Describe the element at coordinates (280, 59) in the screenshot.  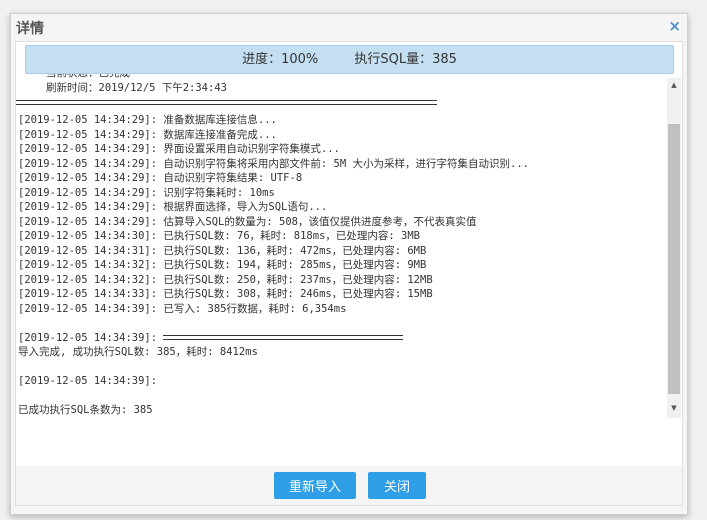
I see `progress-label: 进度：100%` at that location.